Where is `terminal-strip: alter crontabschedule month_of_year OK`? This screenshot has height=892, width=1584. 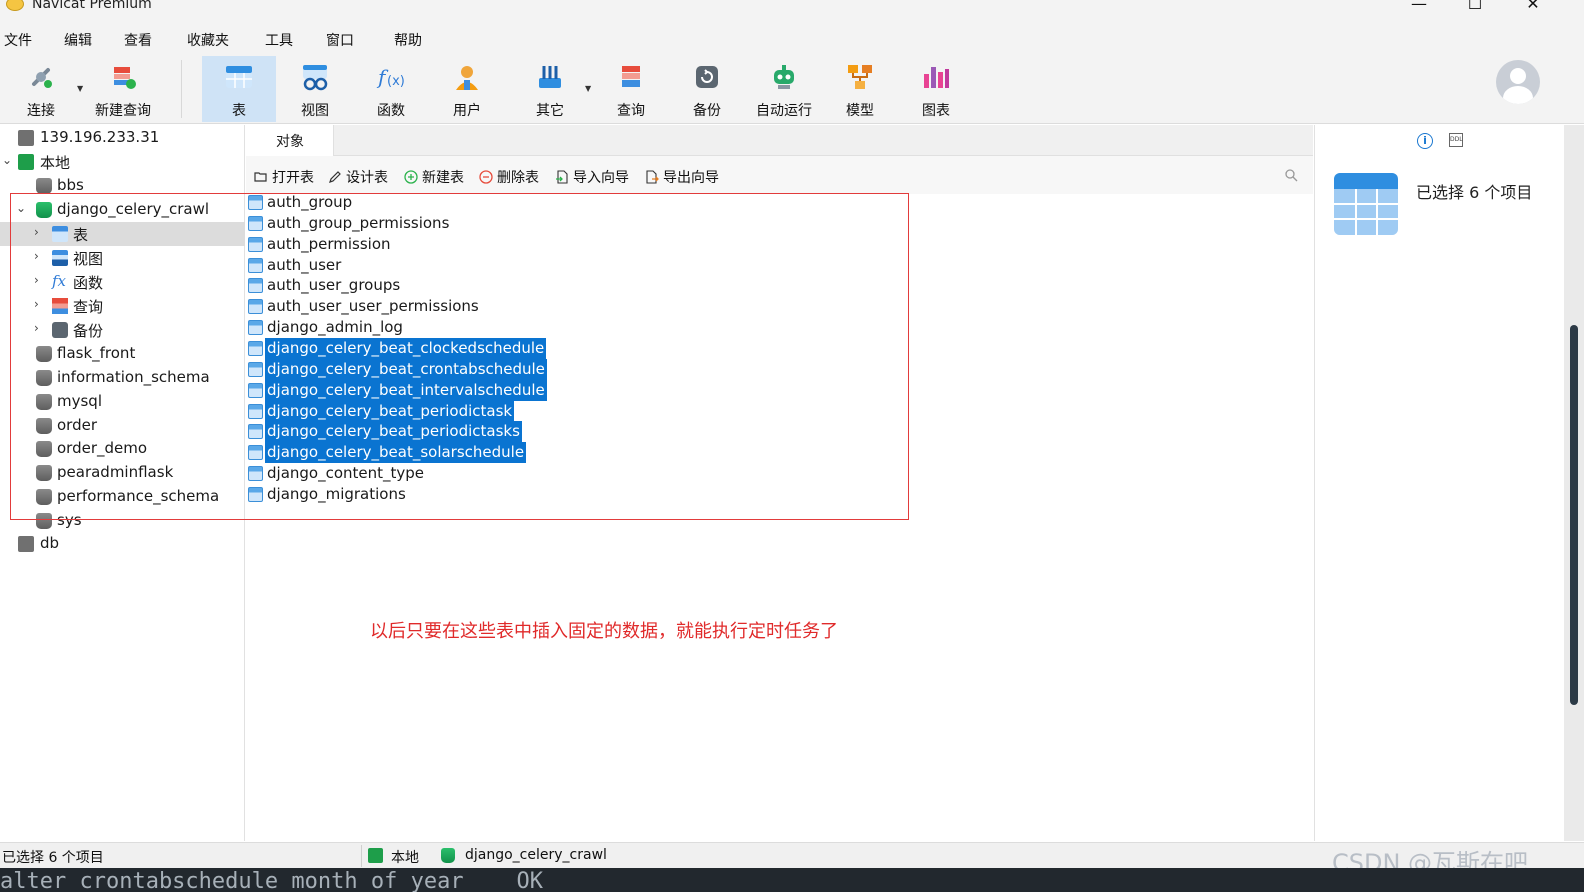 terminal-strip: alter crontabschedule month_of_year OK is located at coordinates (792, 880).